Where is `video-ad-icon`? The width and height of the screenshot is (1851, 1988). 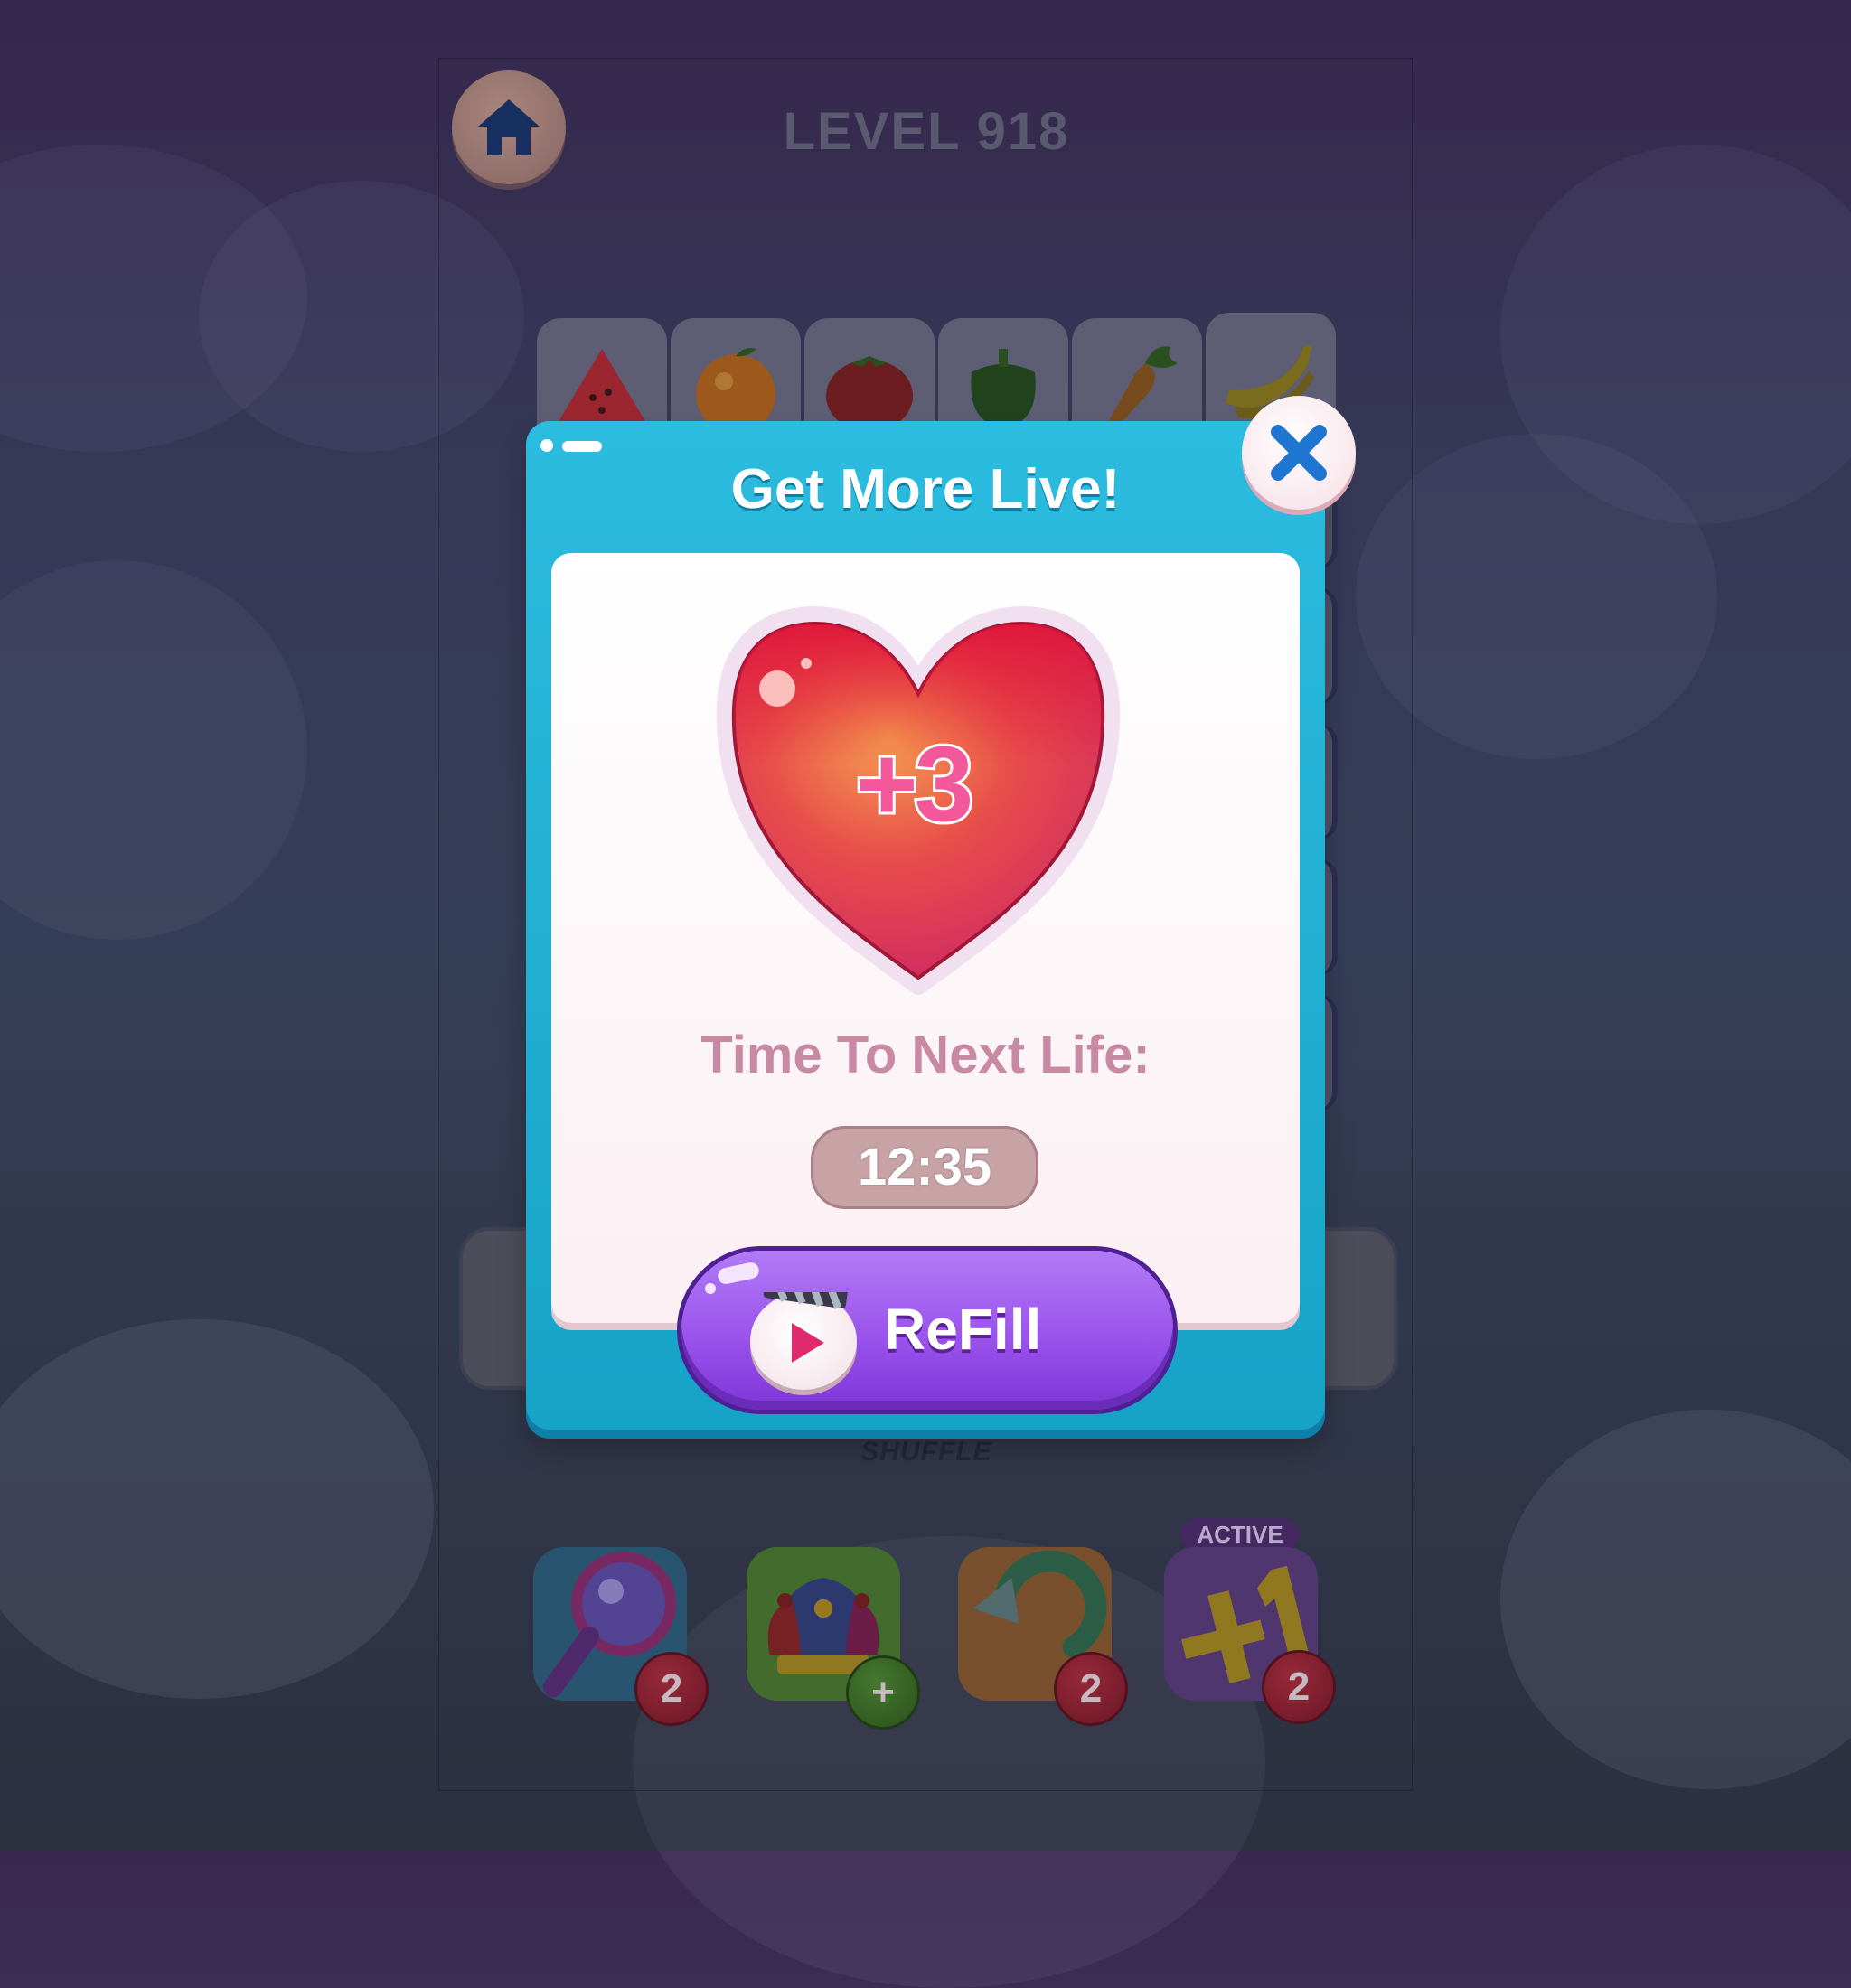 video-ad-icon is located at coordinates (803, 1334).